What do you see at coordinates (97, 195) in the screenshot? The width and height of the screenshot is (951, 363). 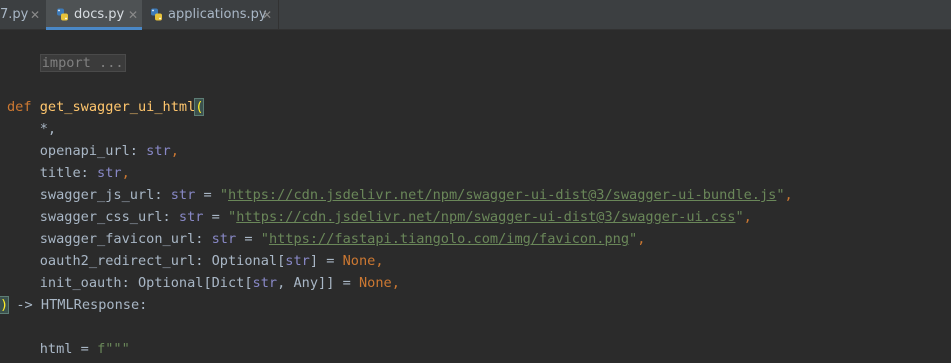 I see `param-name: swagger_js_url` at bounding box center [97, 195].